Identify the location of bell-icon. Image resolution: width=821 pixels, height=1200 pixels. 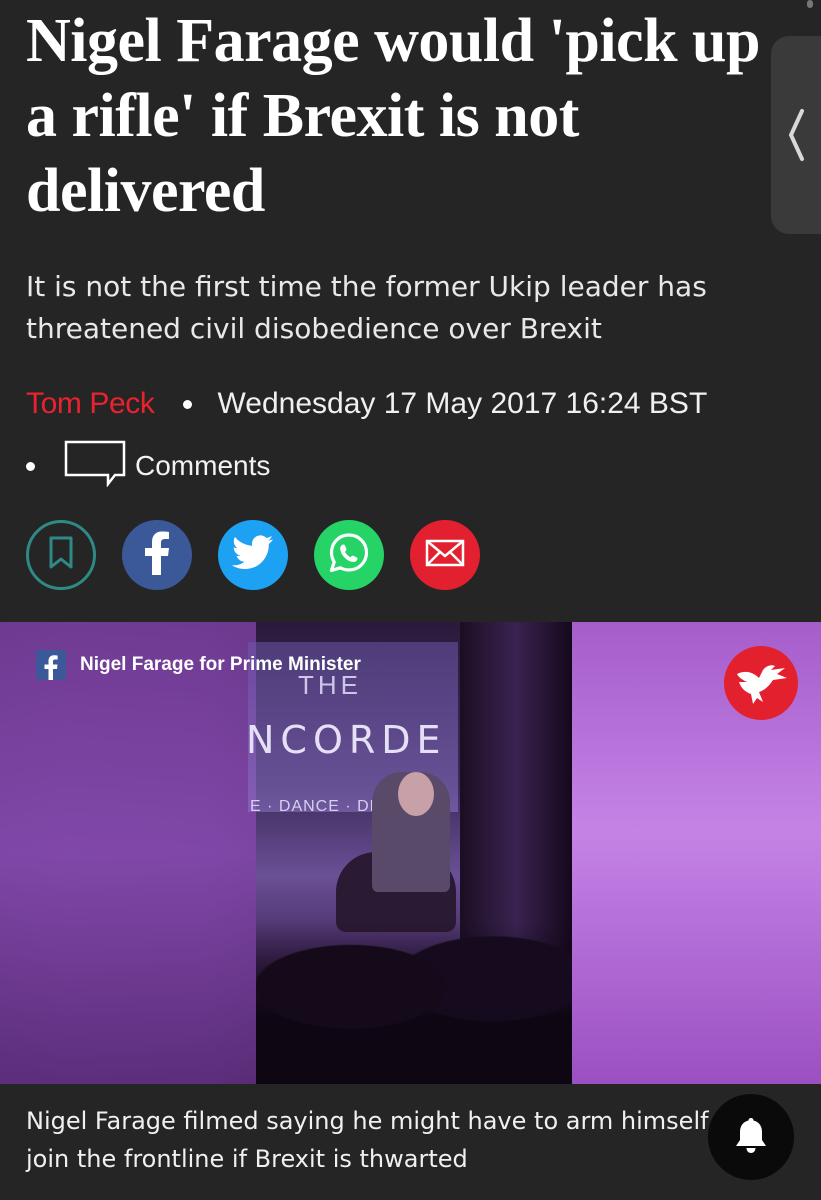
(751, 1137).